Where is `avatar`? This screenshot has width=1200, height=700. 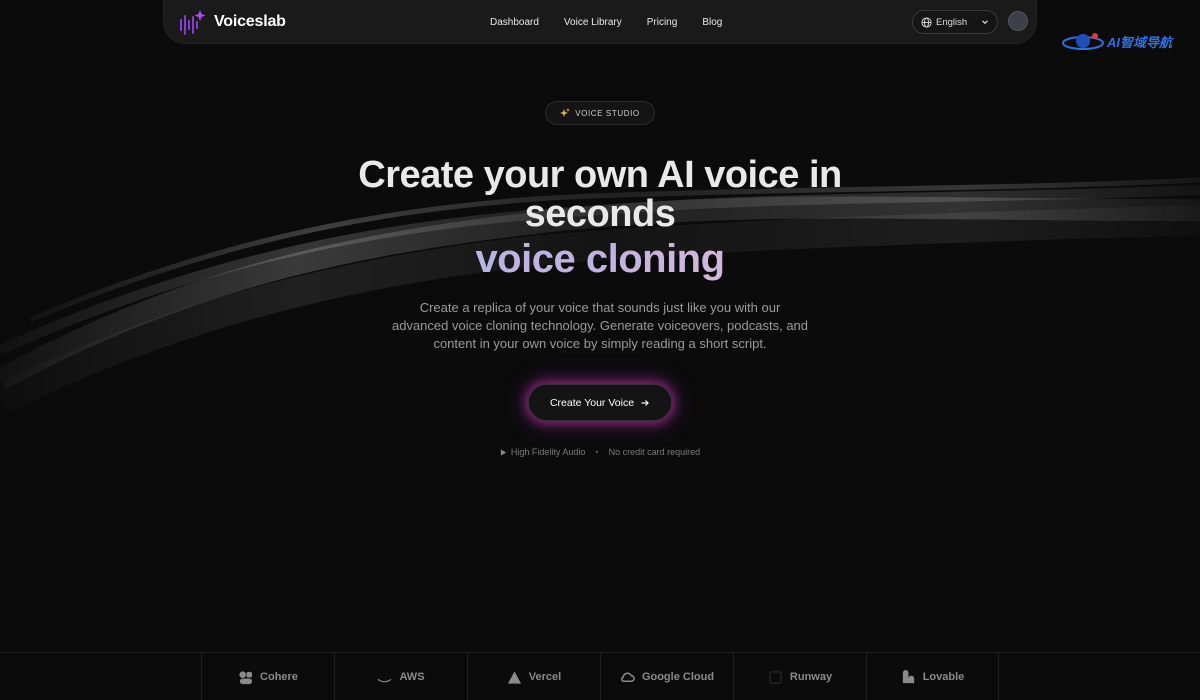 avatar is located at coordinates (1018, 21).